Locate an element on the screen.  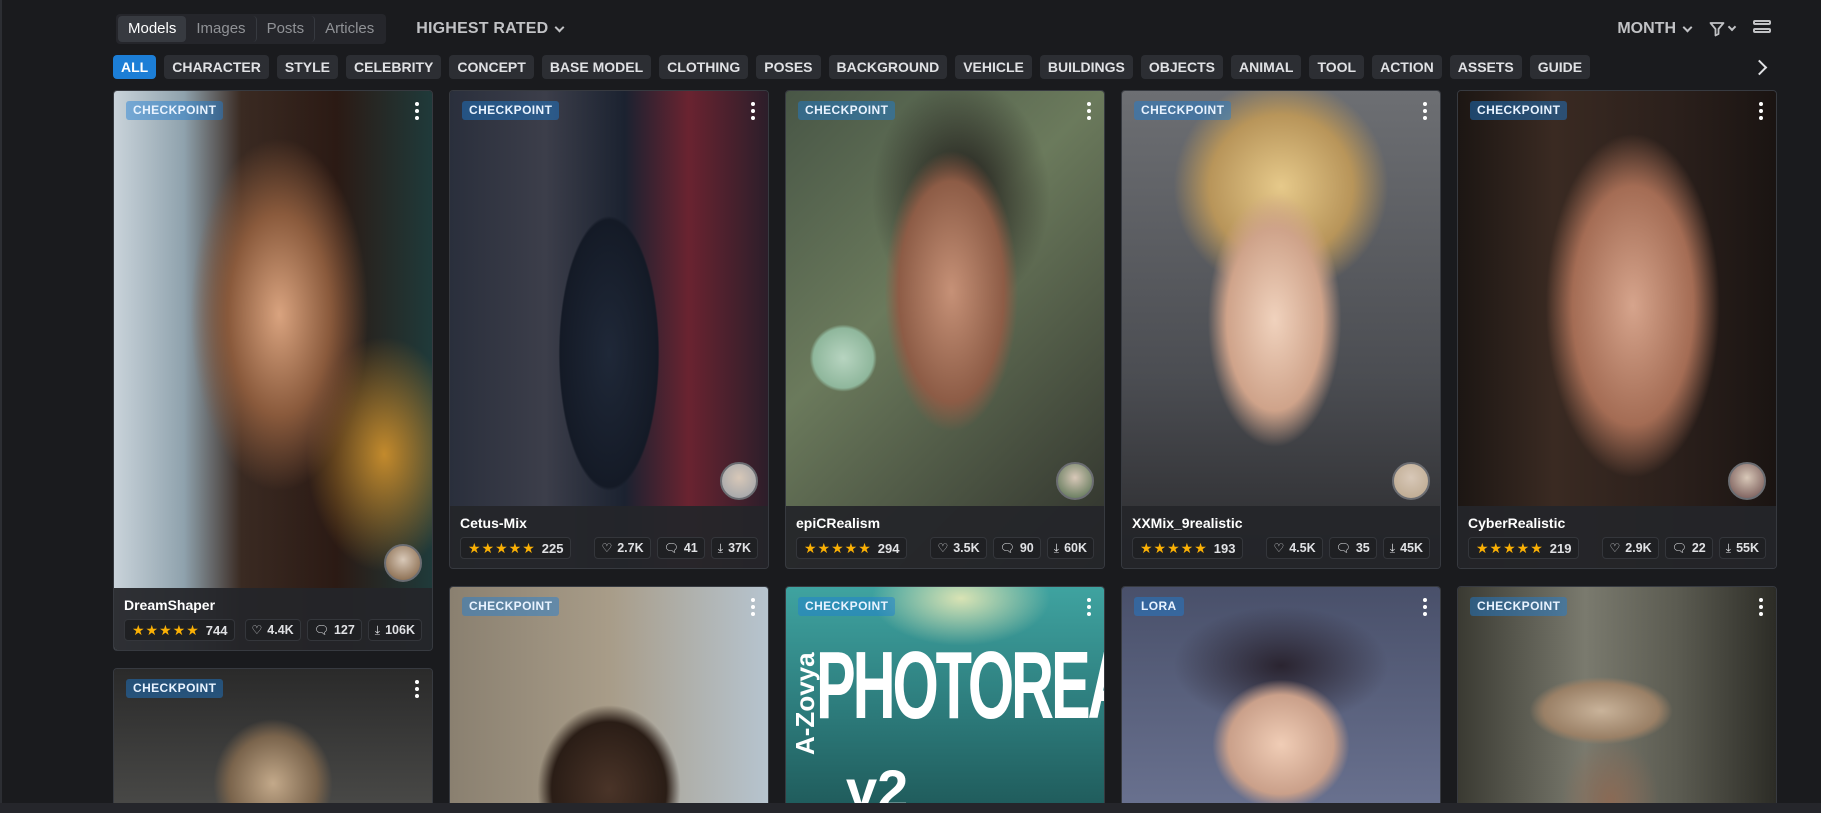
cover-side-text: A-Zovya is located at coordinates (805, 703).